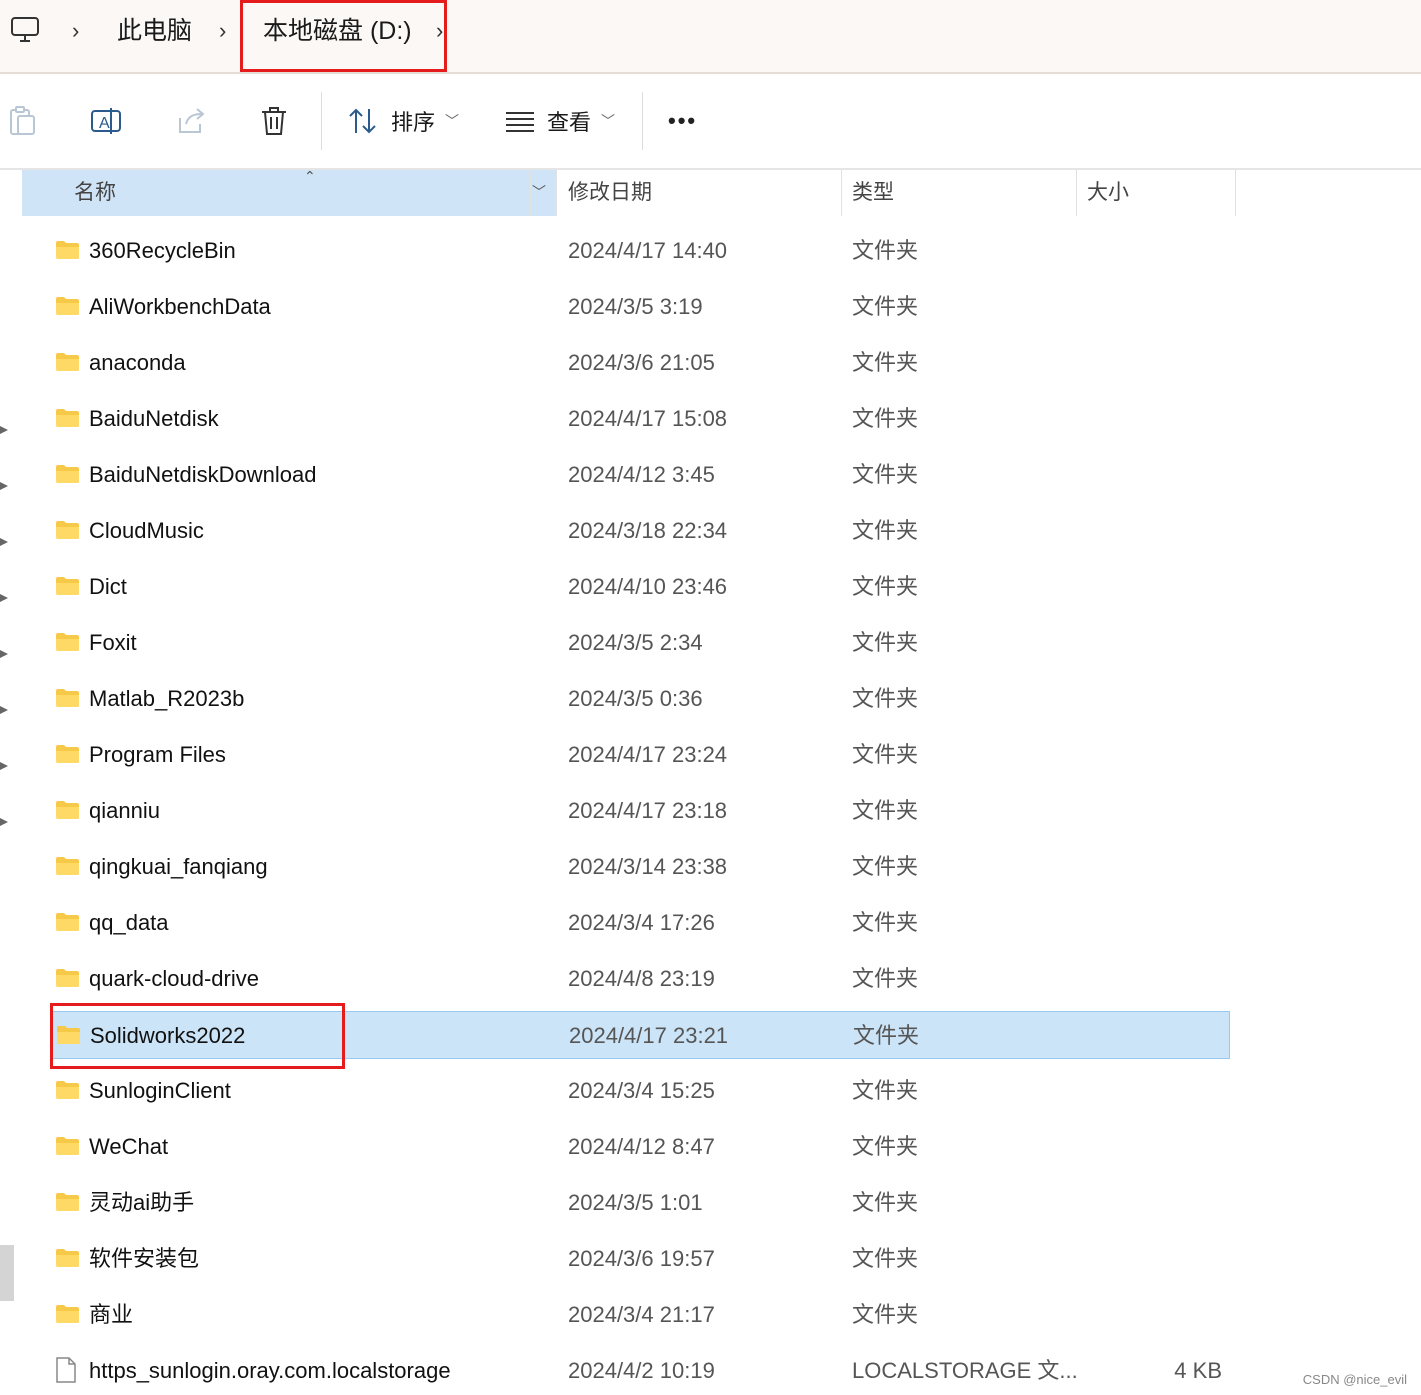 The width and height of the screenshot is (1421, 1395). I want to click on file-row: SunloginClient 2024/3/4 15:25 文件夹, so click(640, 1091).